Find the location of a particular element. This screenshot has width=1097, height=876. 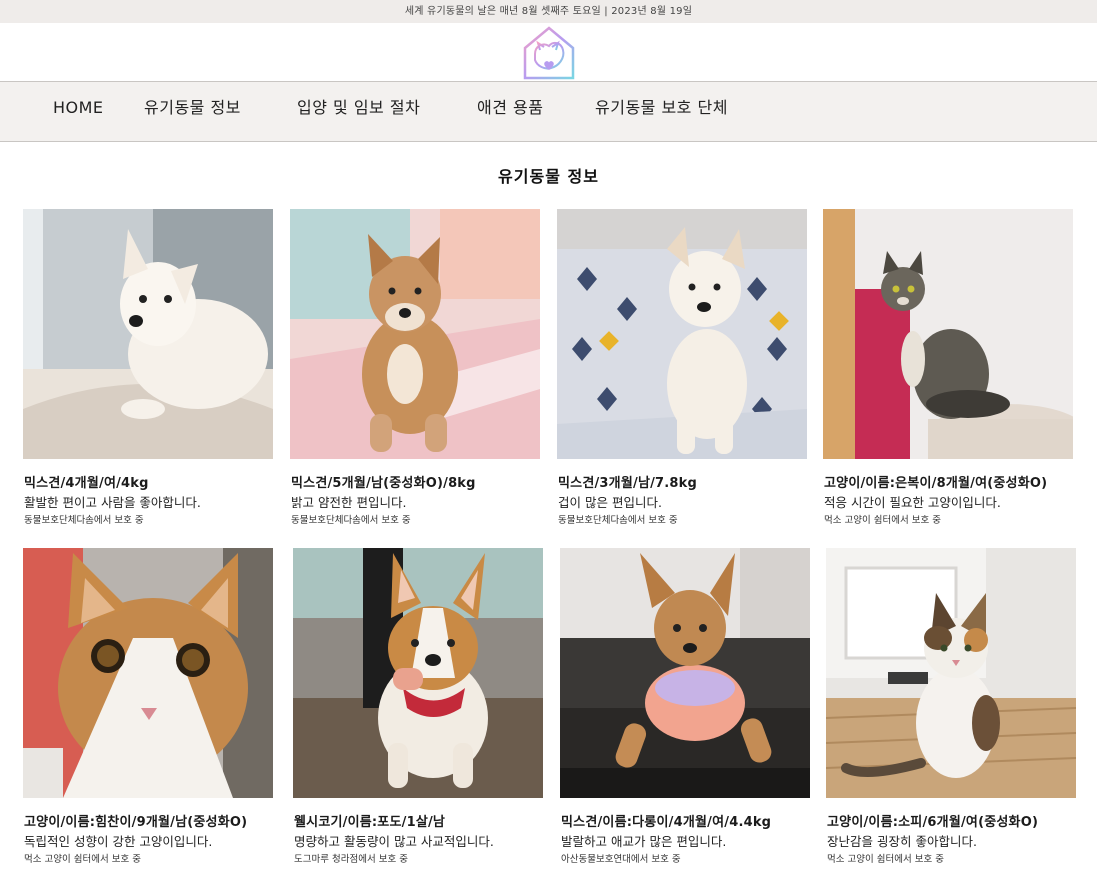

calico-cat-photo is located at coordinates (951, 673).